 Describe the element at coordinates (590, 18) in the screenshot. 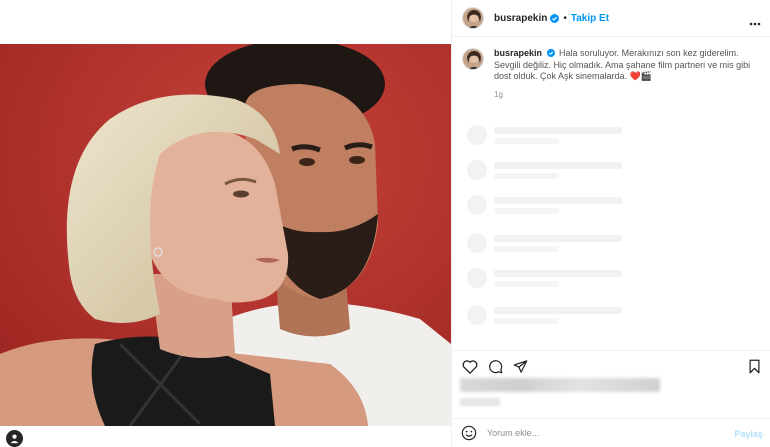

I see `follow-button: Takip Et` at that location.